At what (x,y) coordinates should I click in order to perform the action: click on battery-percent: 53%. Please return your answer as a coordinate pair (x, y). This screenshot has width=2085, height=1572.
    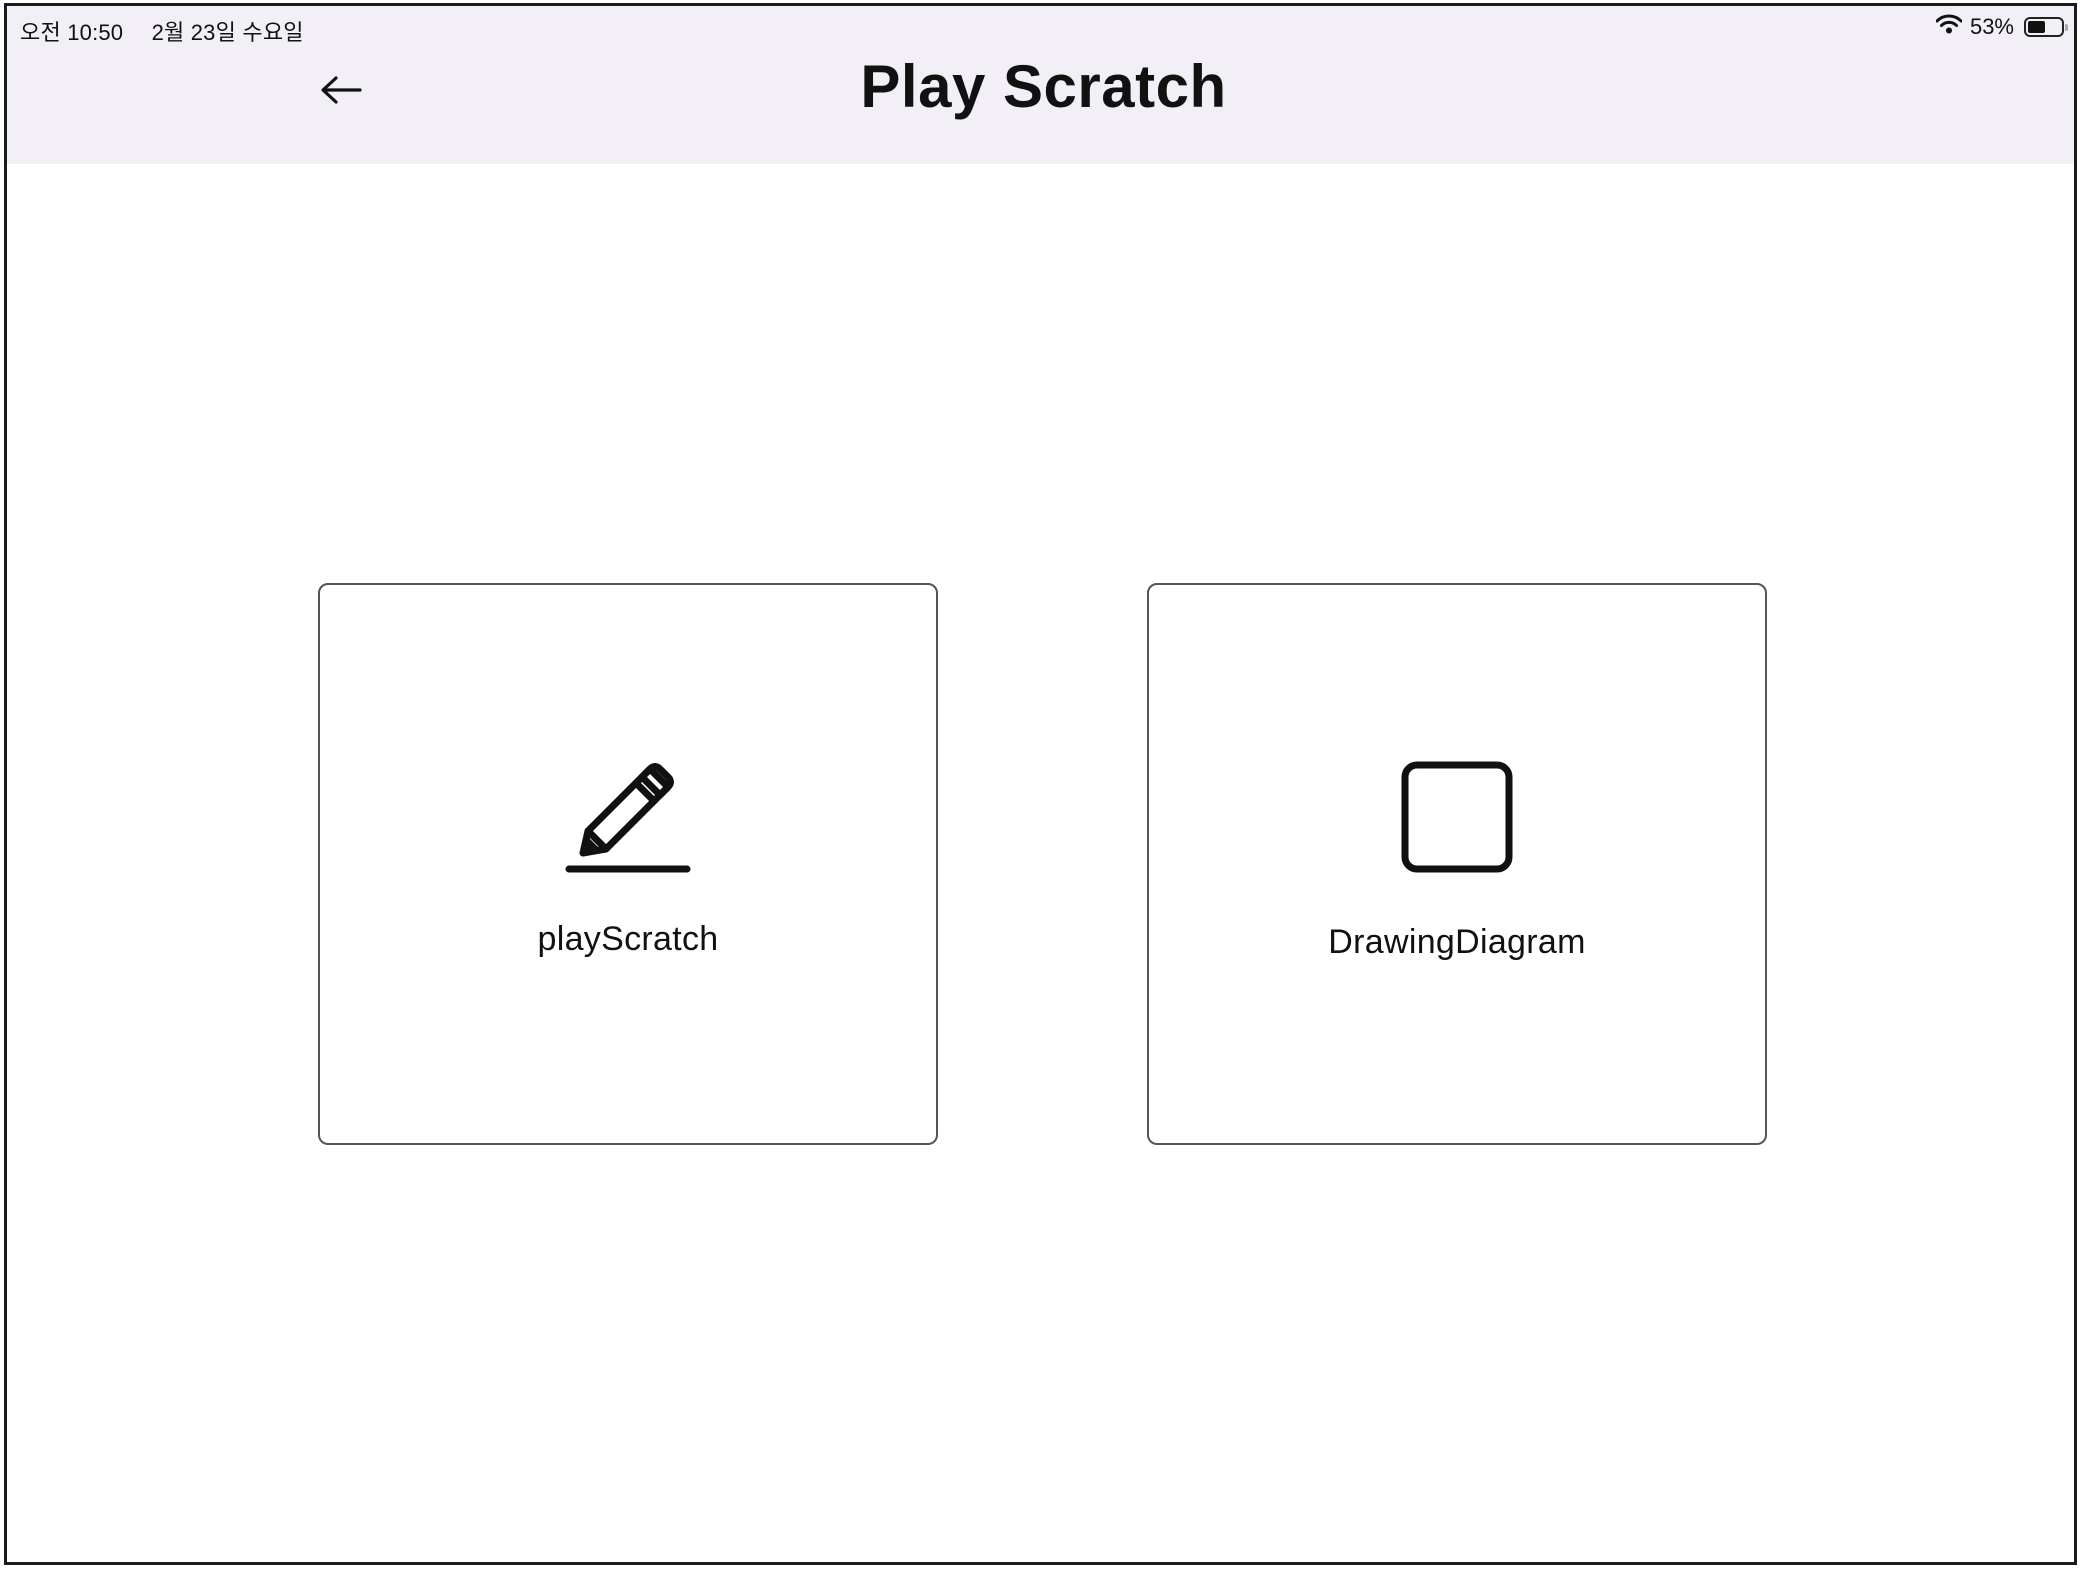
    Looking at the image, I should click on (1991, 26).